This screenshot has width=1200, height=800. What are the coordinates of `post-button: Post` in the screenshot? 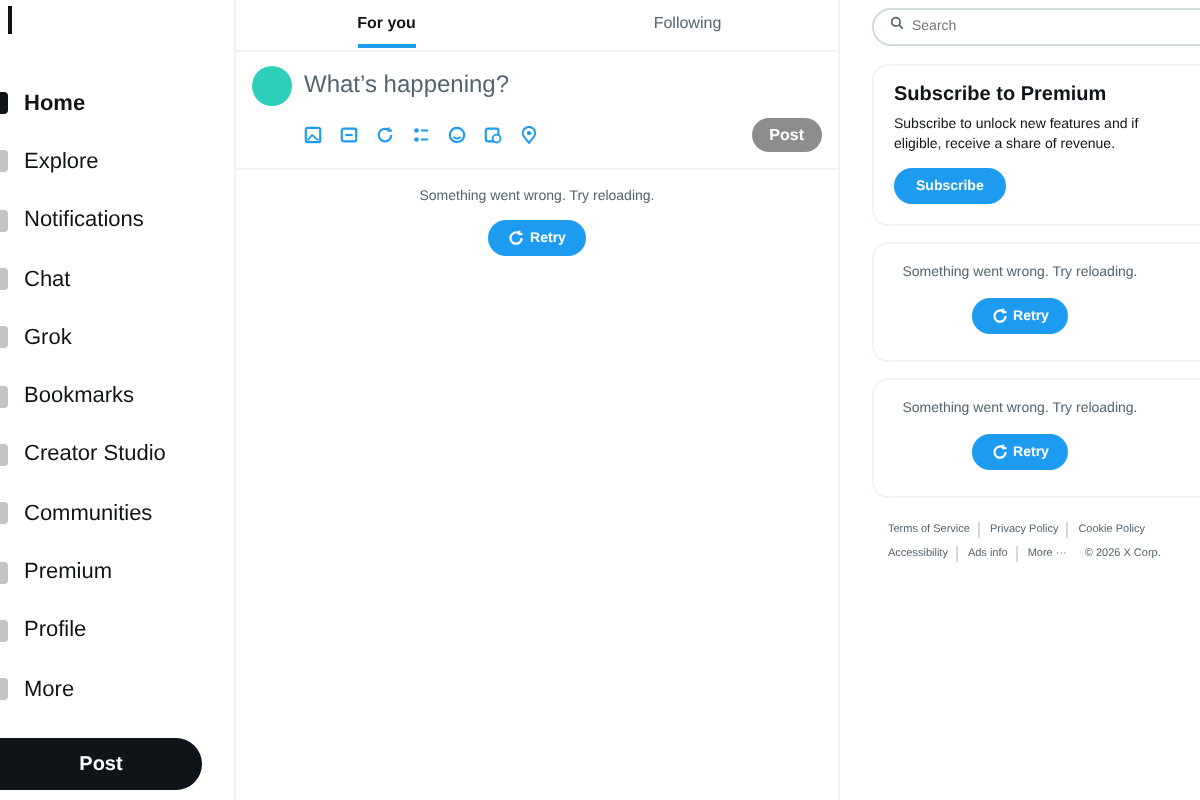 It's located at (101, 764).